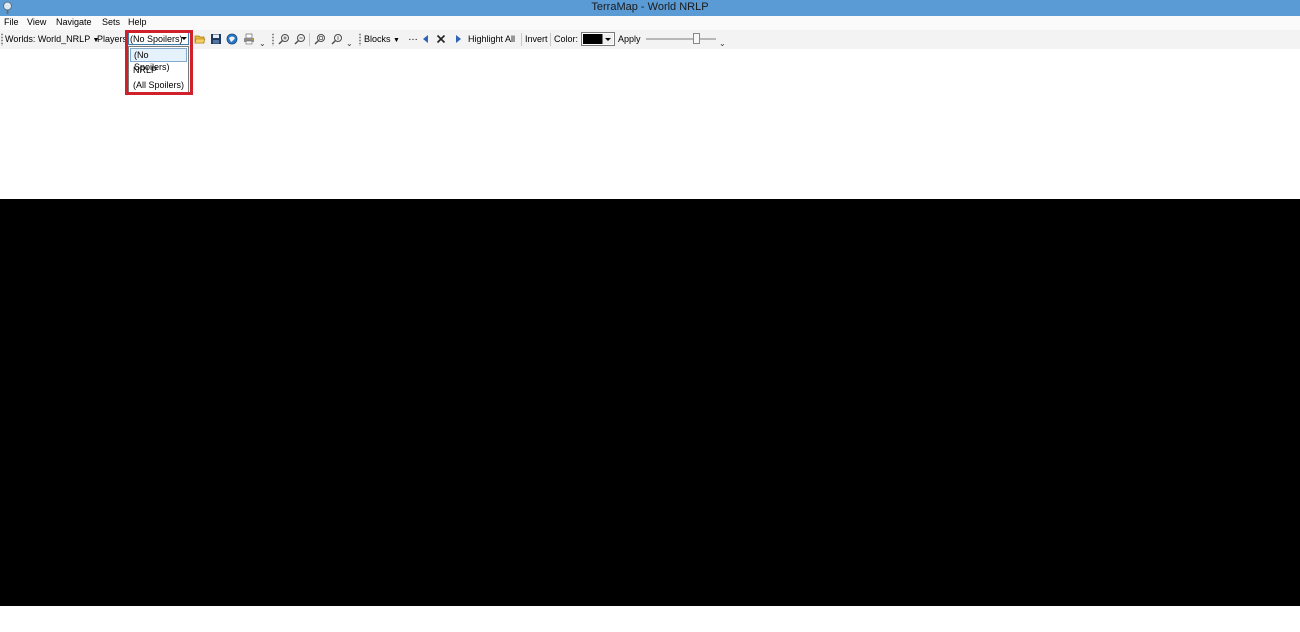 This screenshot has width=1300, height=632. I want to click on chevron-down-icon: ▼, so click(396, 40).